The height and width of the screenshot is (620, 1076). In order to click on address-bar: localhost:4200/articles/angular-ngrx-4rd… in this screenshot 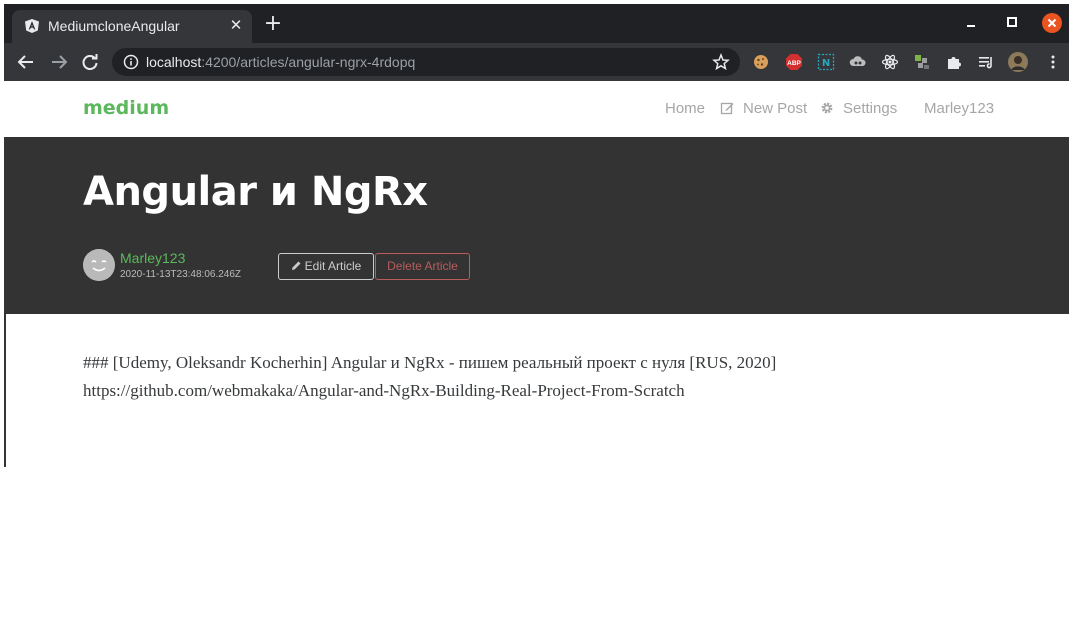, I will do `click(426, 62)`.